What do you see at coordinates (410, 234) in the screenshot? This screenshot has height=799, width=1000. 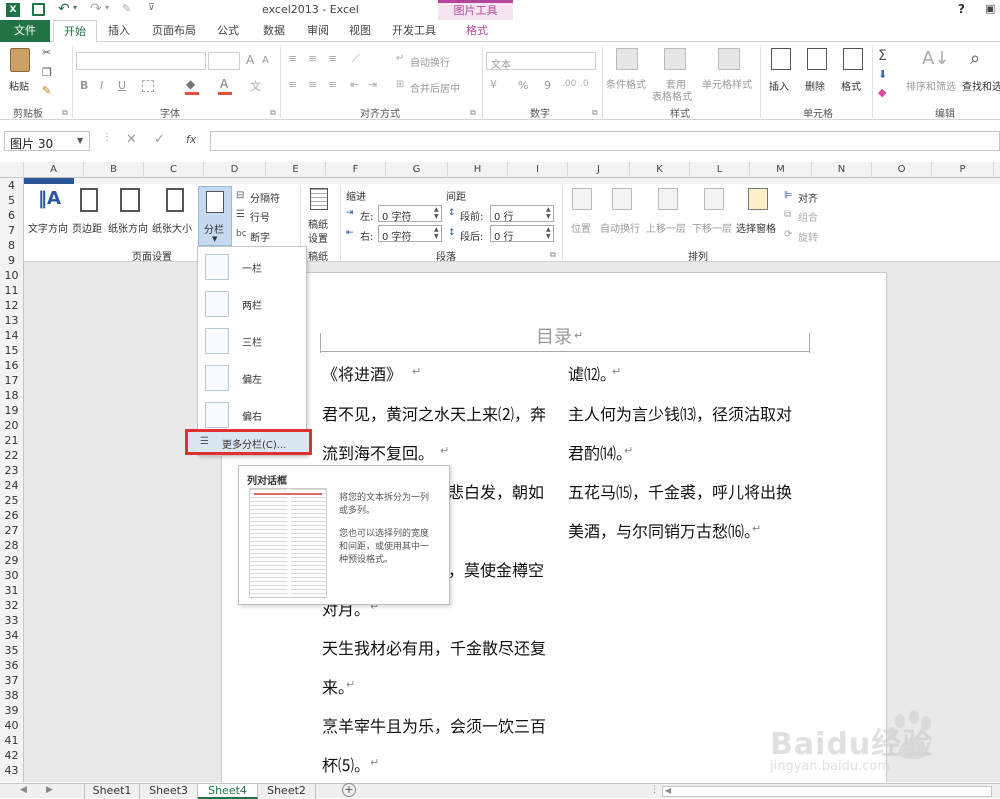 I see `indent-right-input: 0 字符 ▲ ▼` at bounding box center [410, 234].